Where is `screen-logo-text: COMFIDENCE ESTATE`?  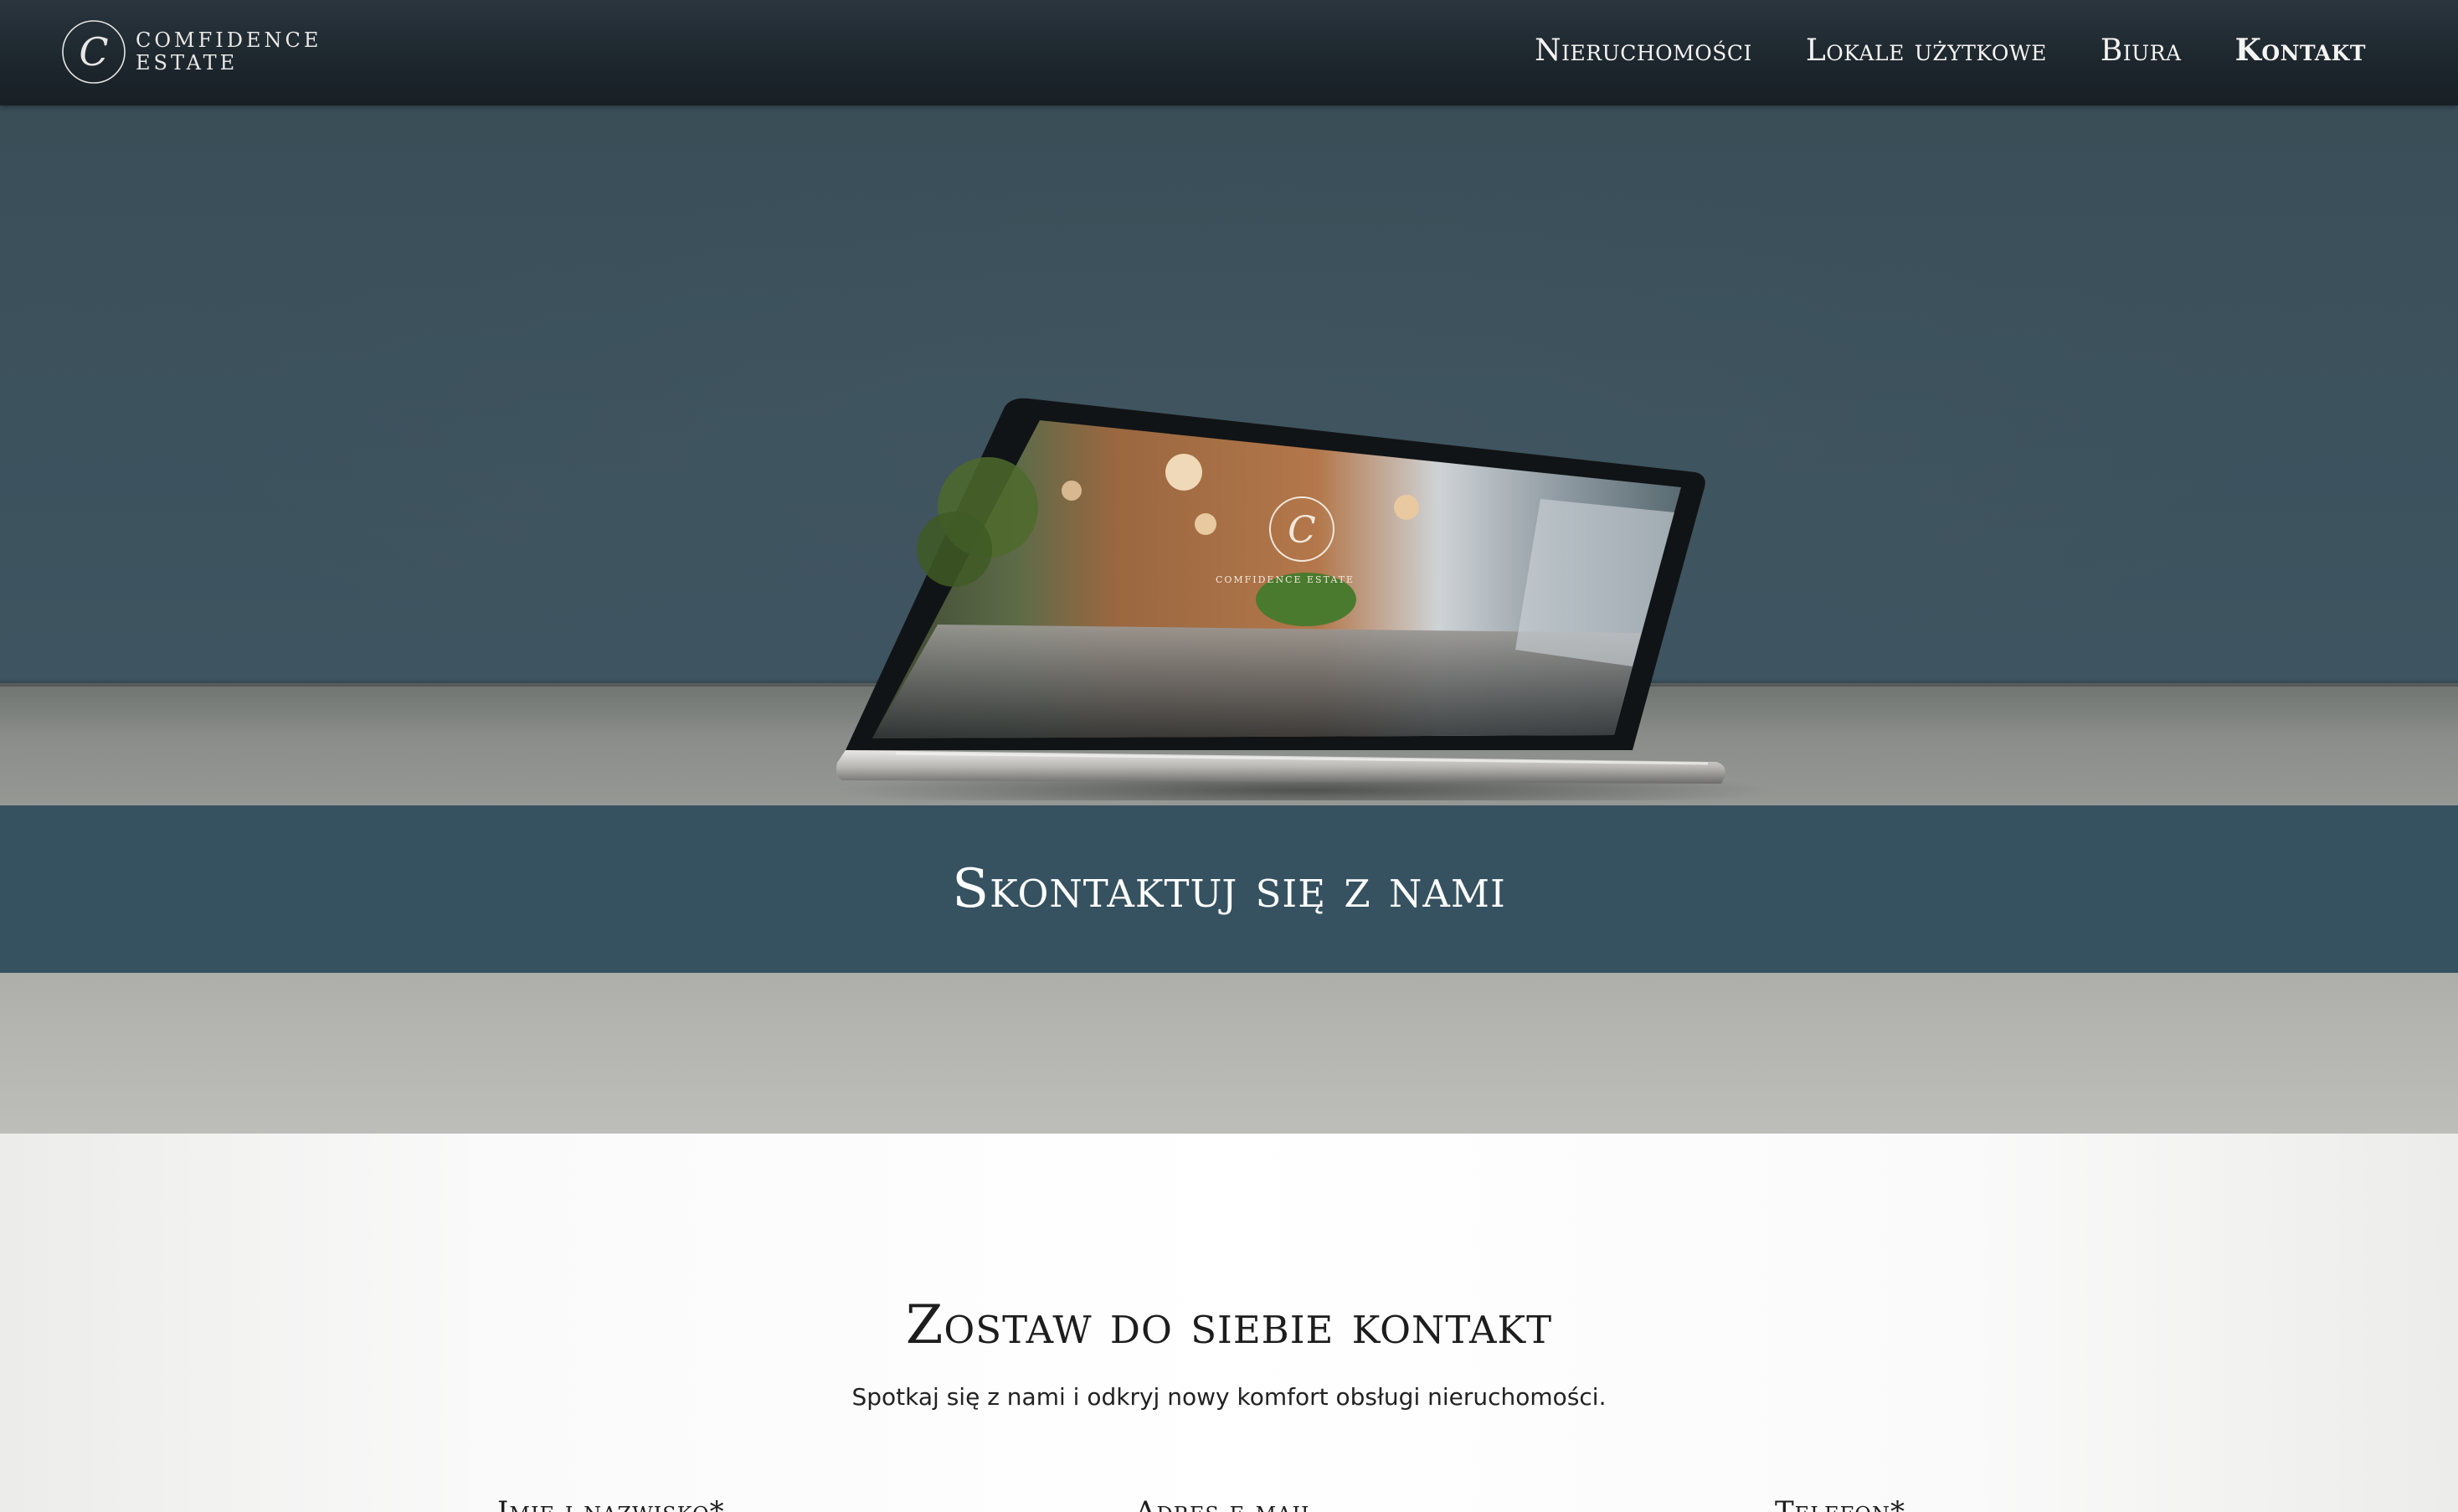 screen-logo-text: COMFIDENCE ESTATE is located at coordinates (1285, 579).